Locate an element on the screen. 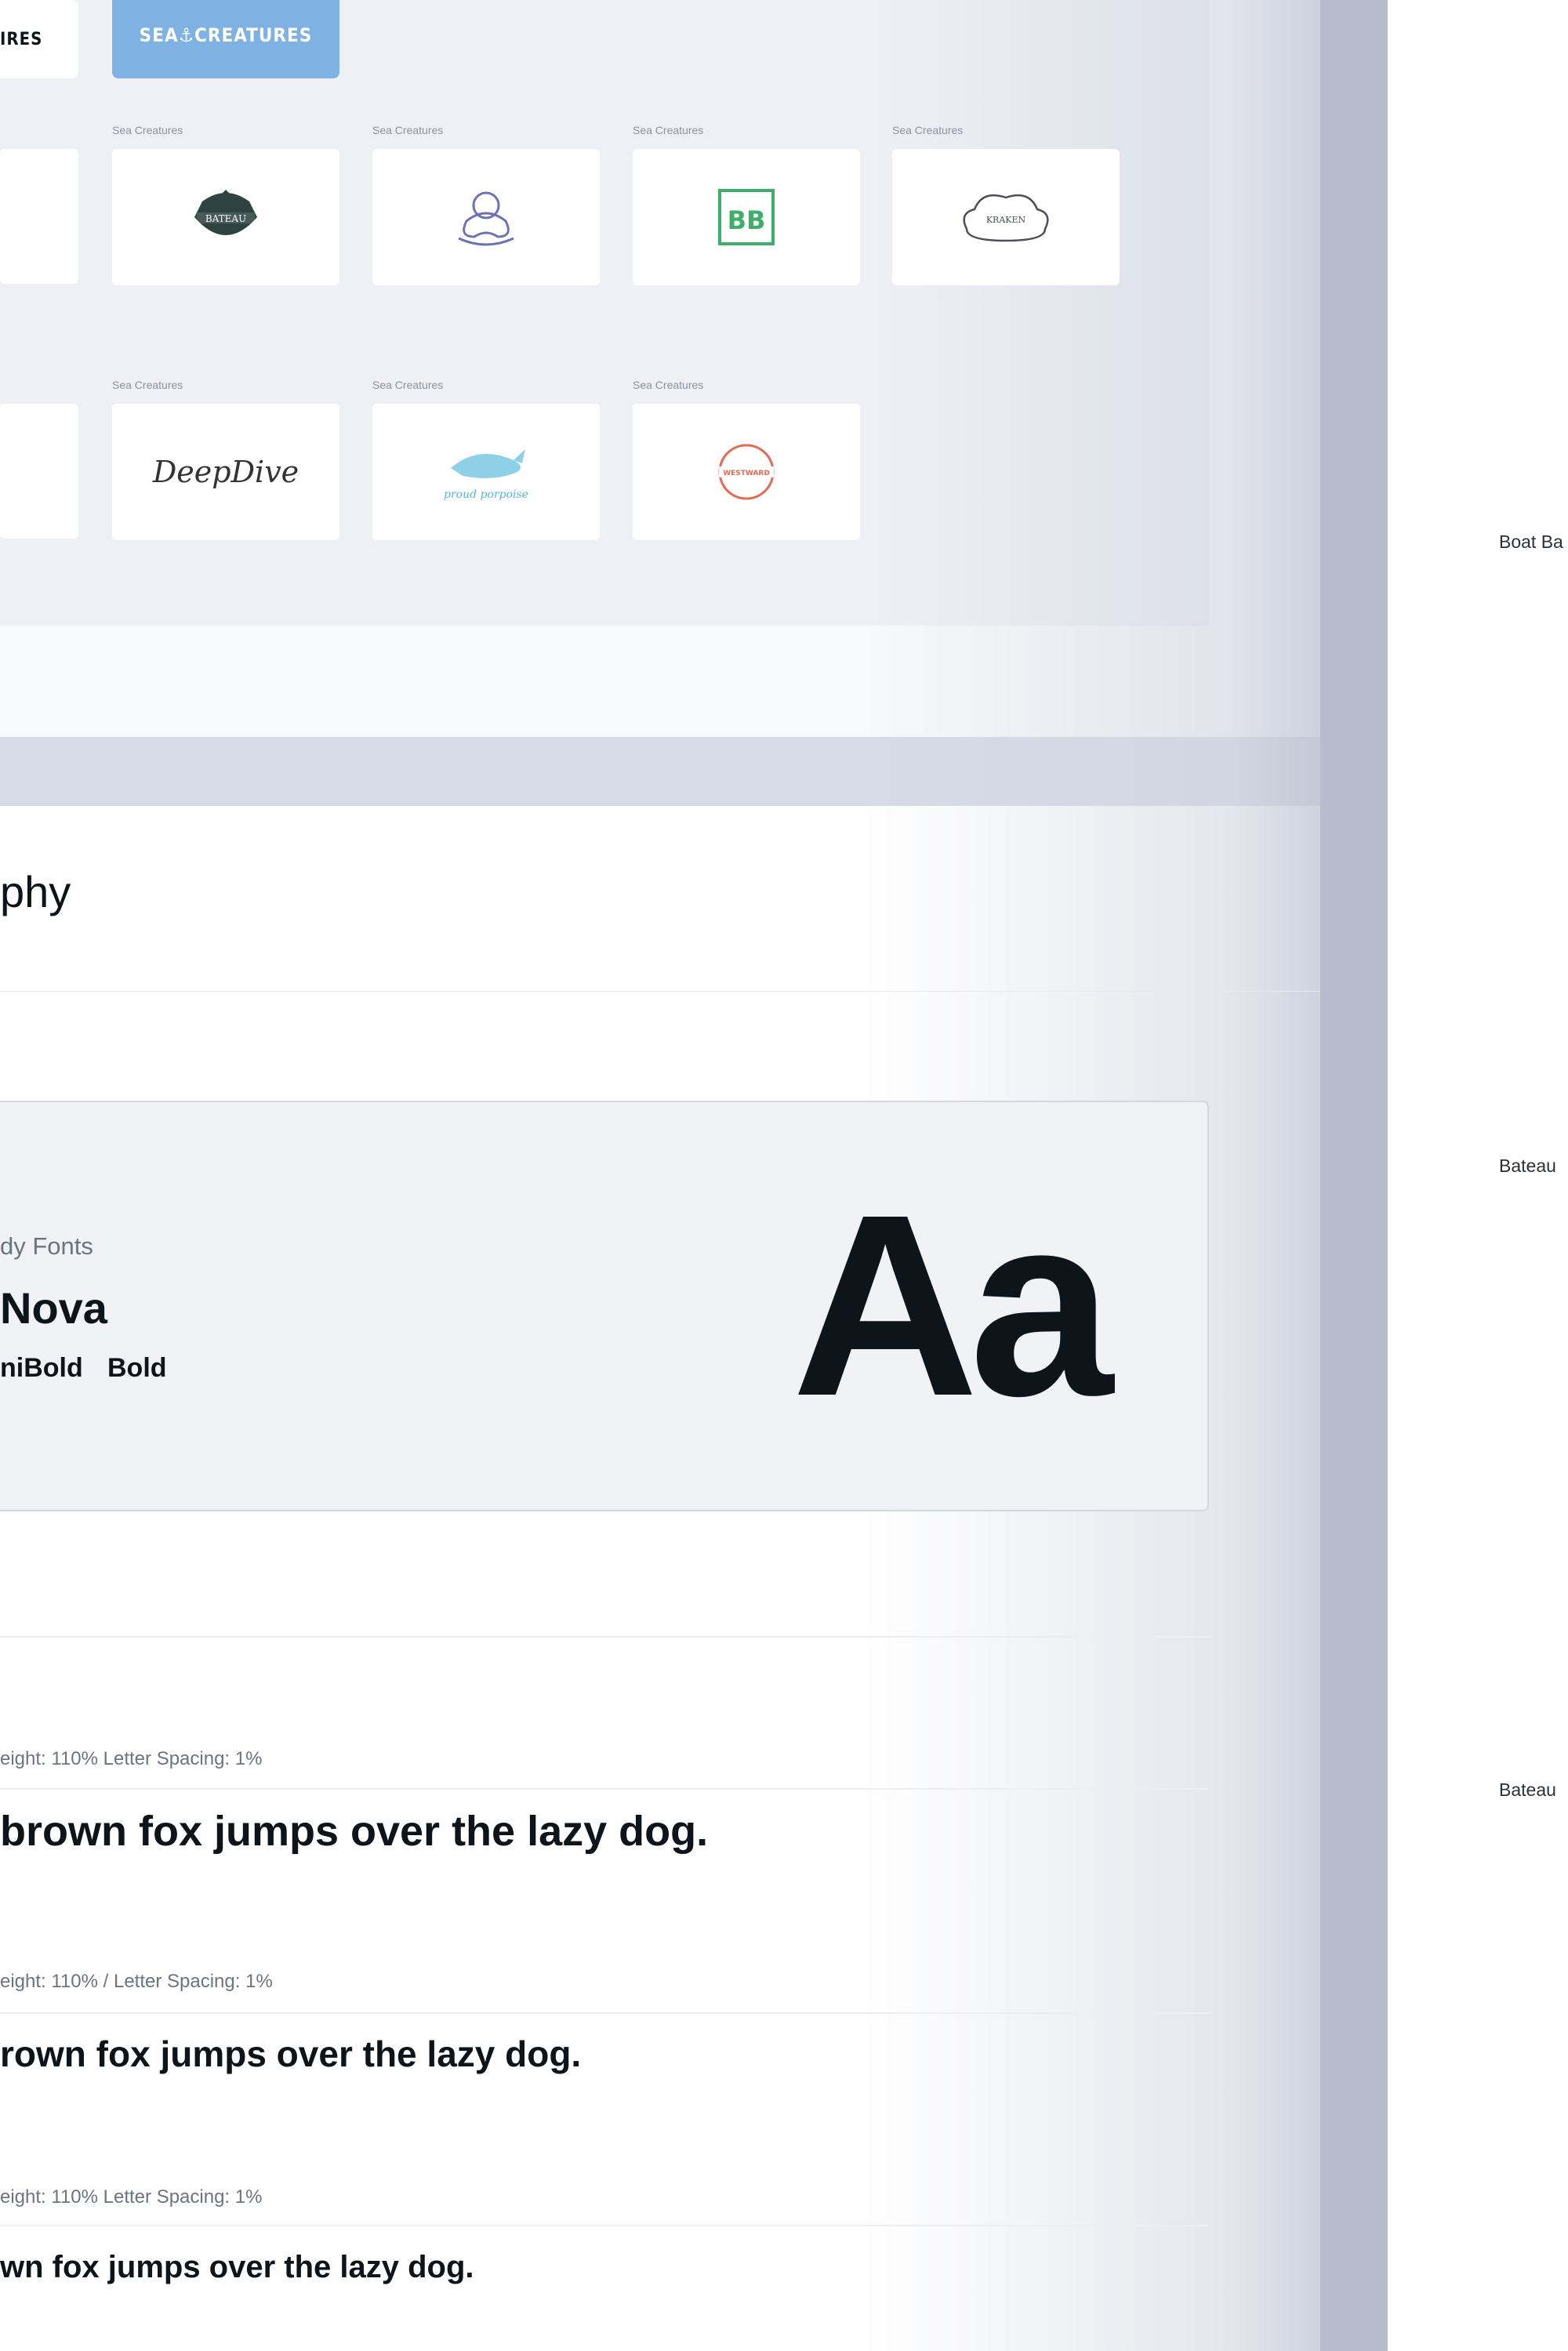 The height and width of the screenshot is (2351, 1568). section-header-divider is located at coordinates (660, 992).